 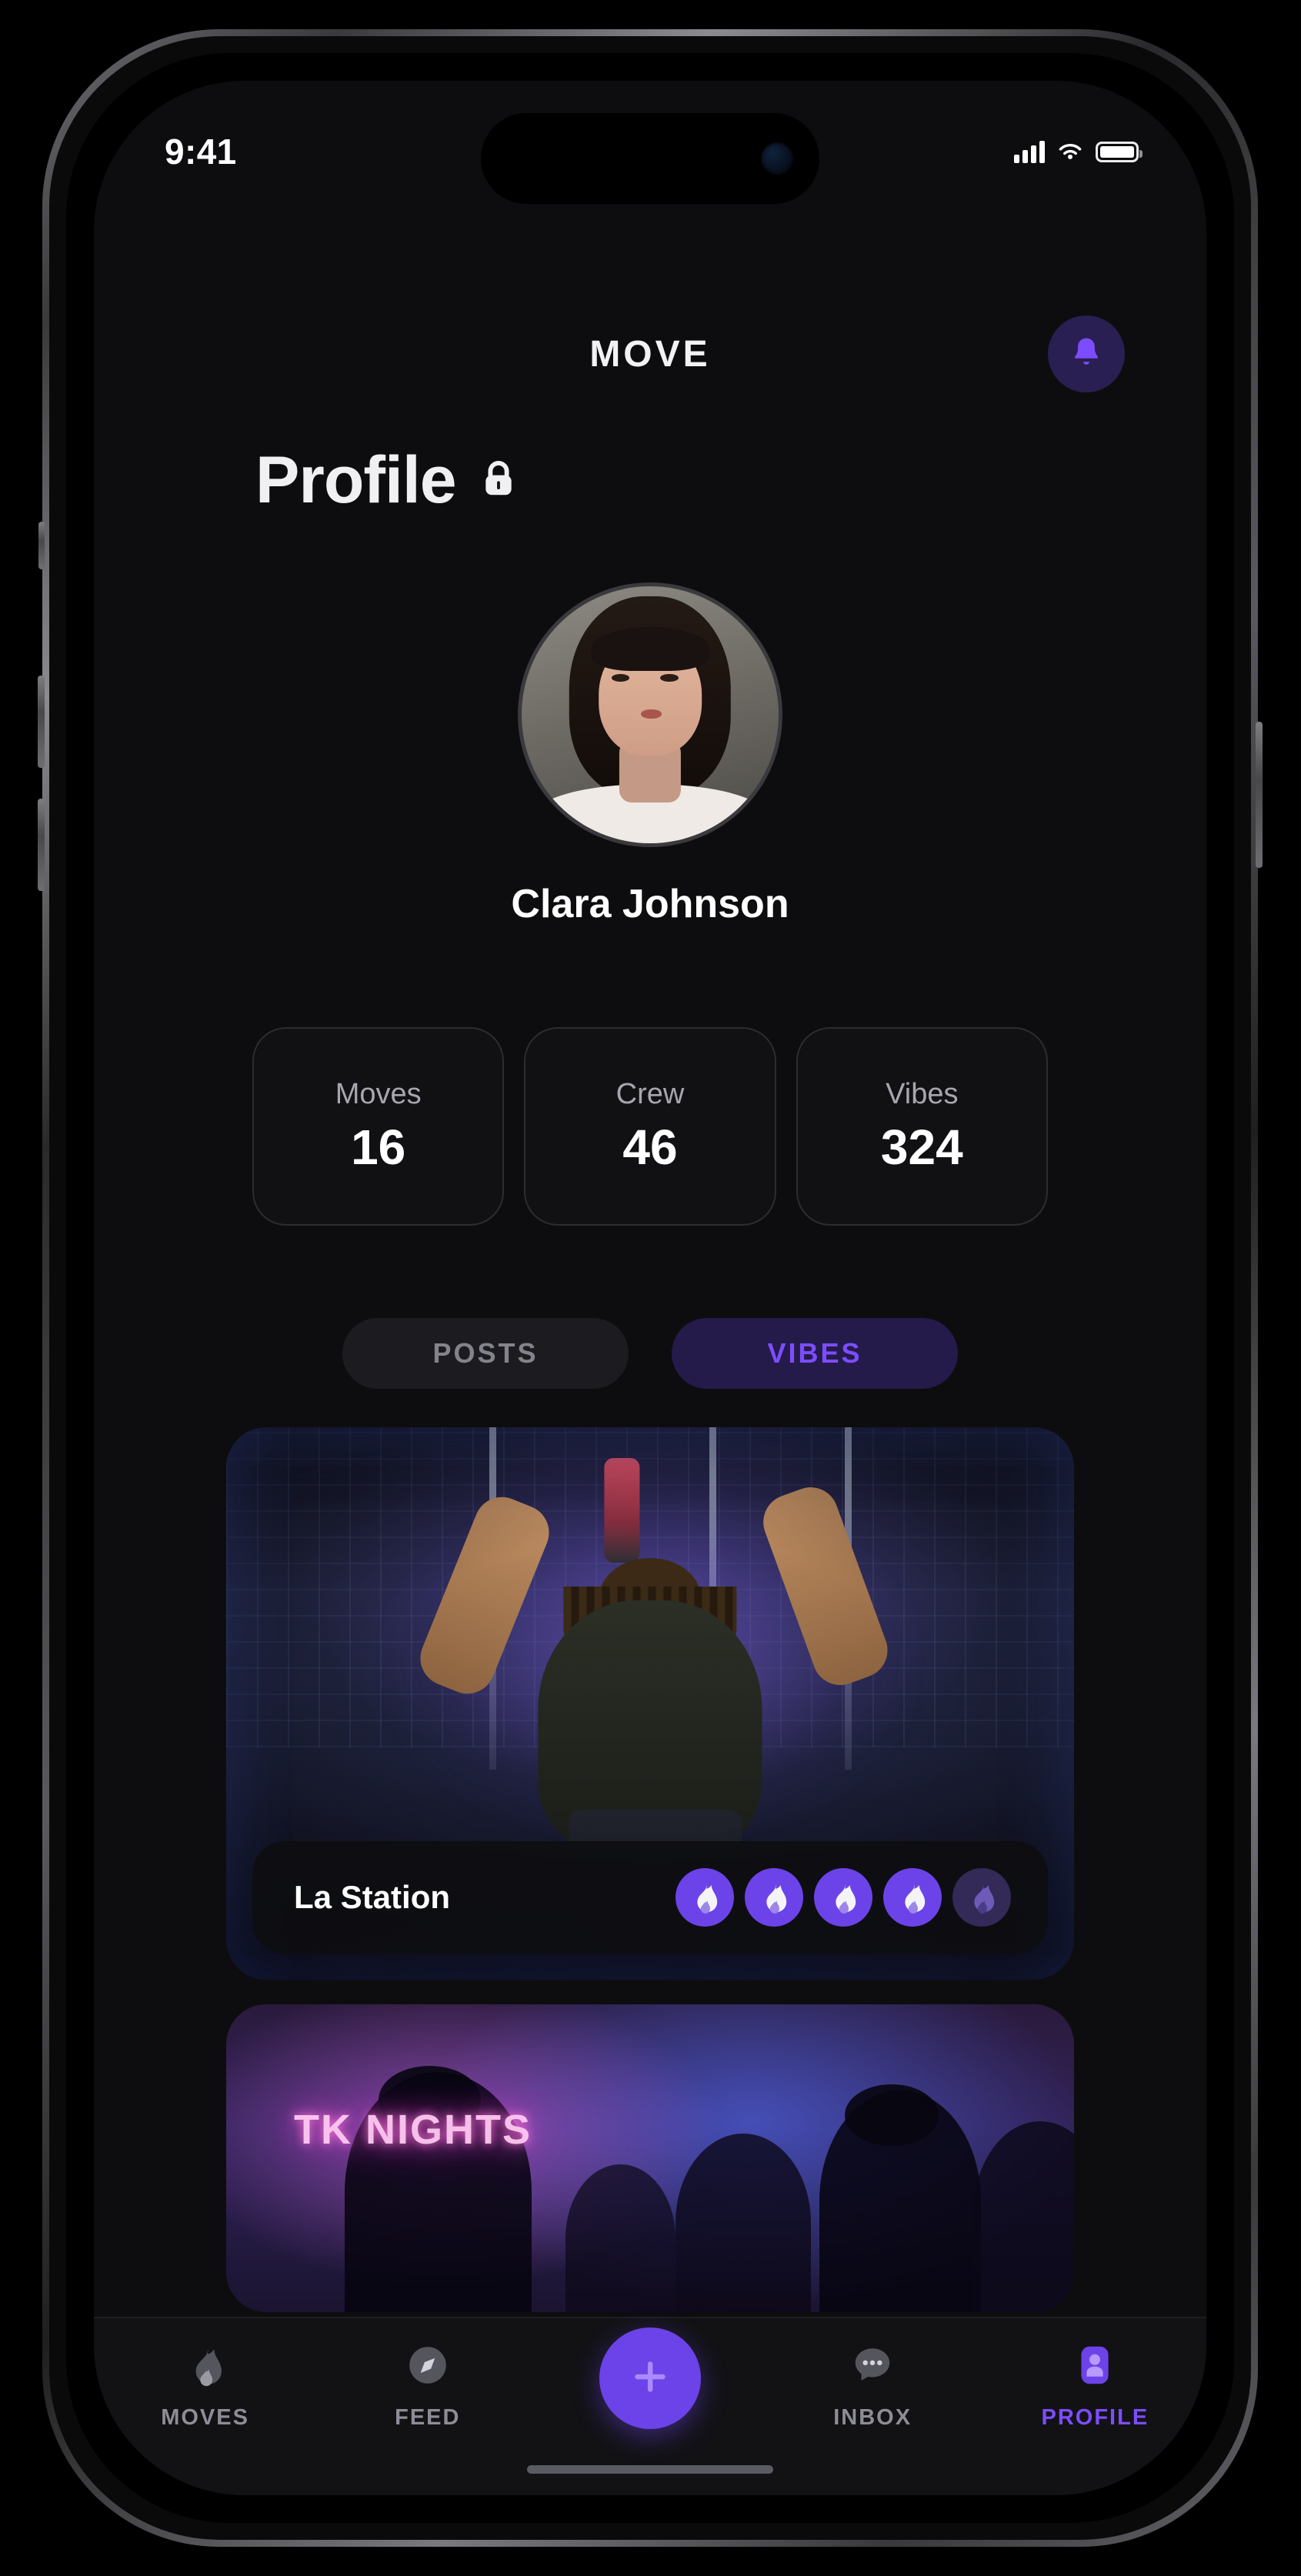 I want to click on stat-value: 16, so click(x=378, y=1147).